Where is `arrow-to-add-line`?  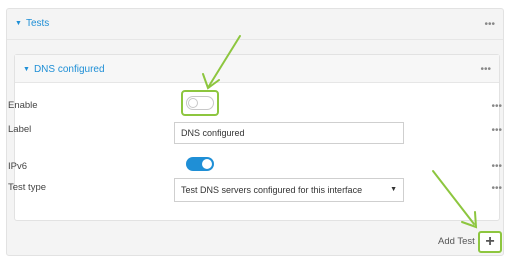
arrow-to-add-line is located at coordinates (453, 197).